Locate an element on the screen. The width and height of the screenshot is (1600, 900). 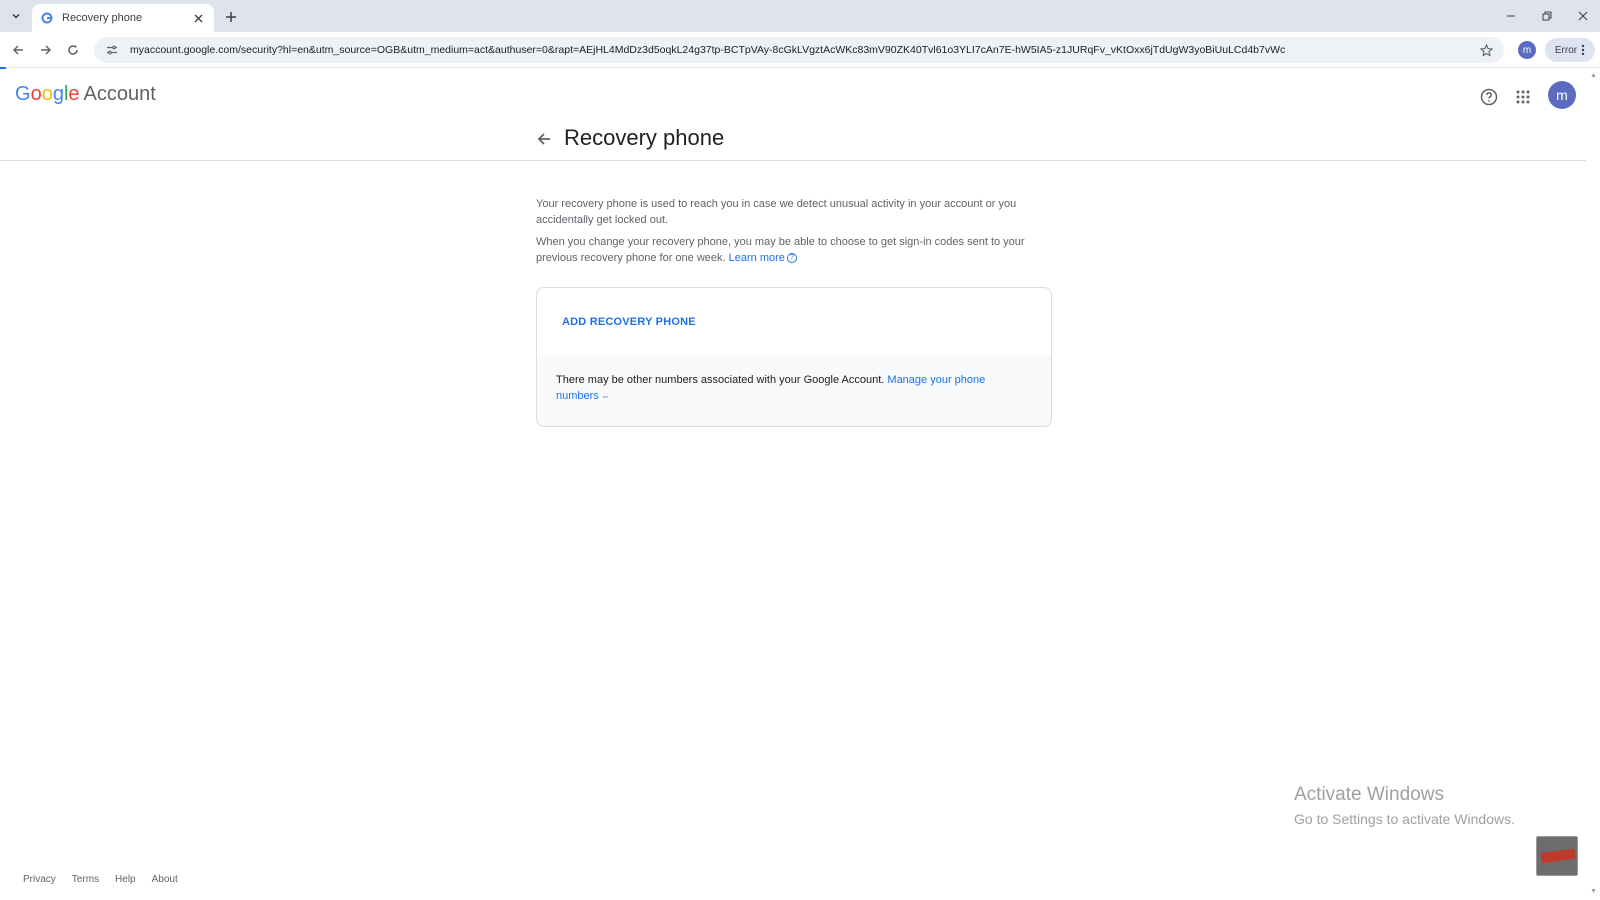
google-account-logo: Google Account is located at coordinates (85, 94).